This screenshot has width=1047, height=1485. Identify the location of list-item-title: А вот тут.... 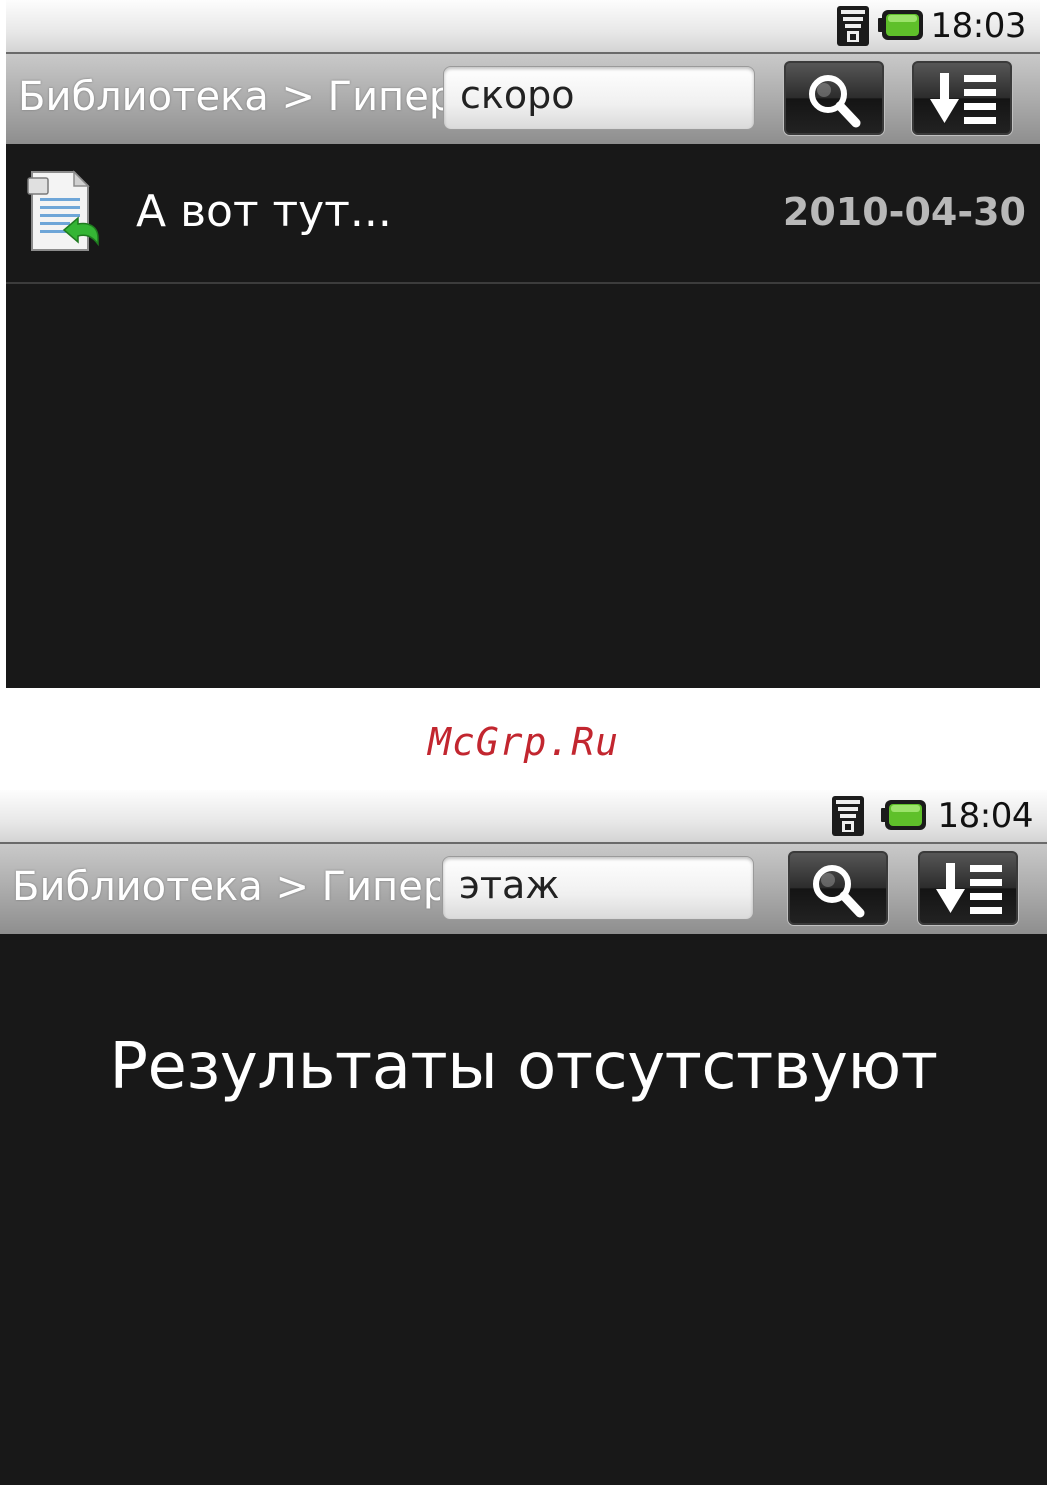
(264, 211).